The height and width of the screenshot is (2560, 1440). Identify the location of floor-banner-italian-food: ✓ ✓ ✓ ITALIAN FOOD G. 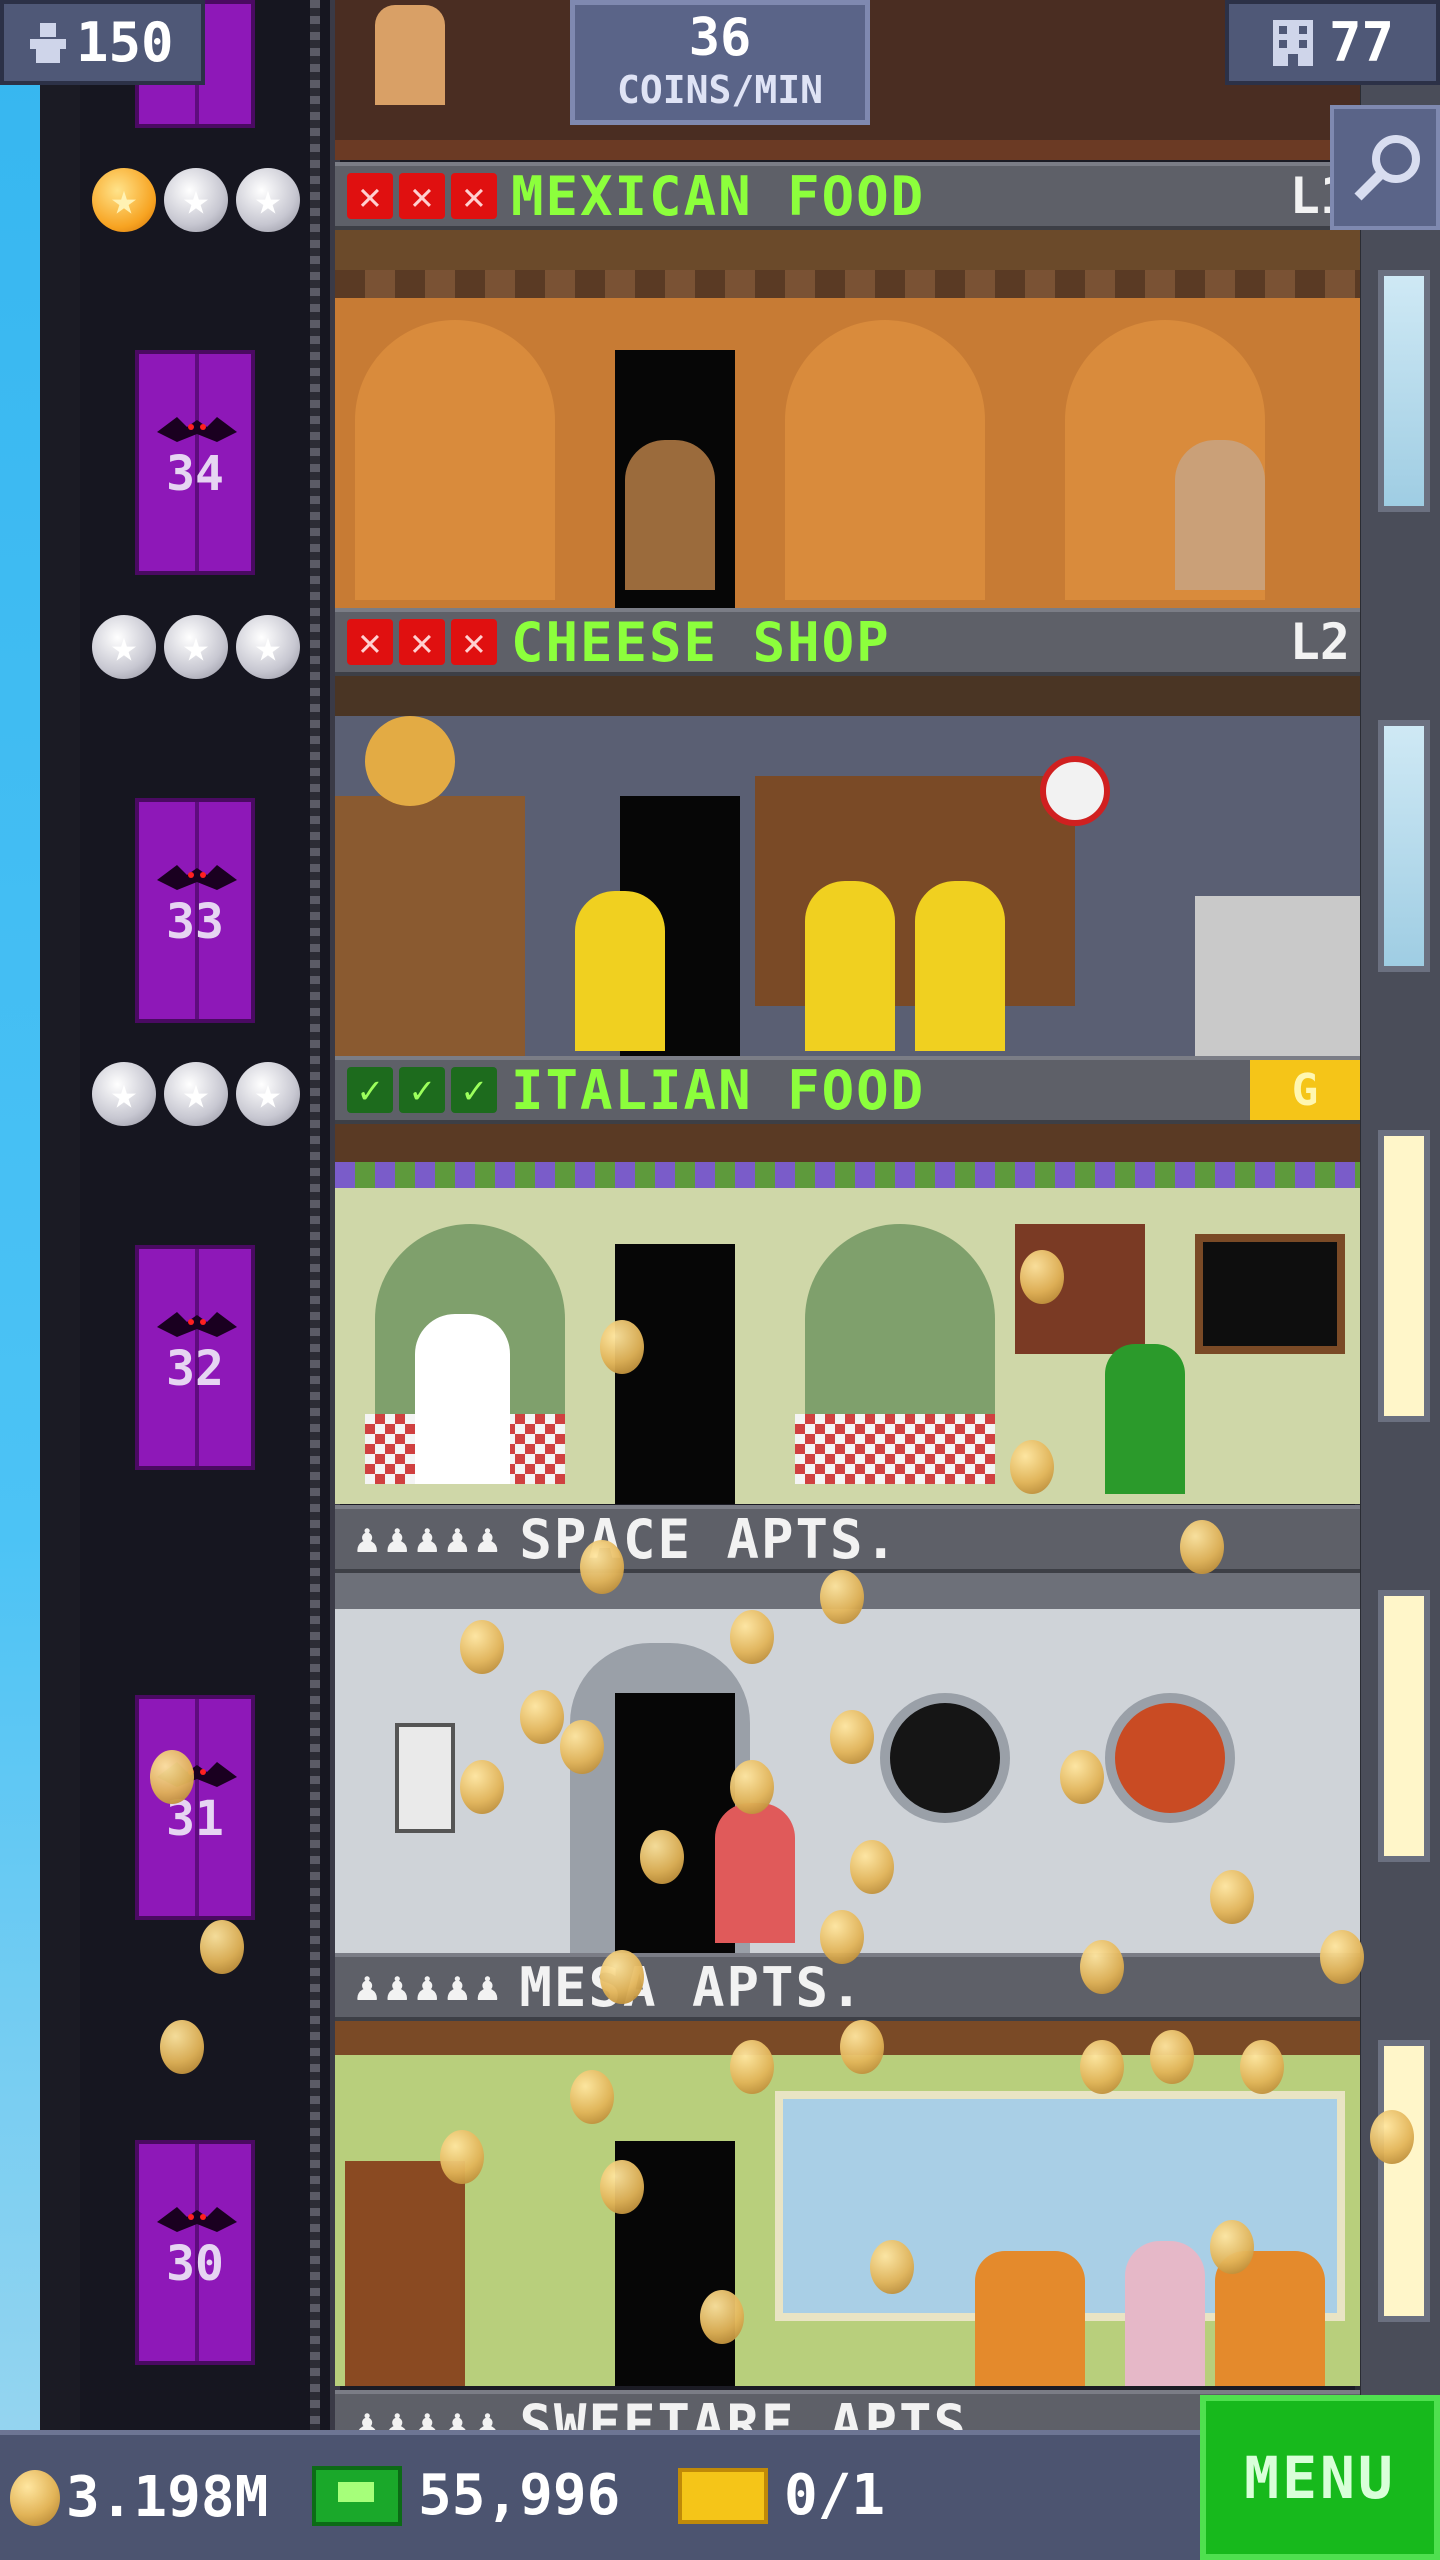
(847, 1090).